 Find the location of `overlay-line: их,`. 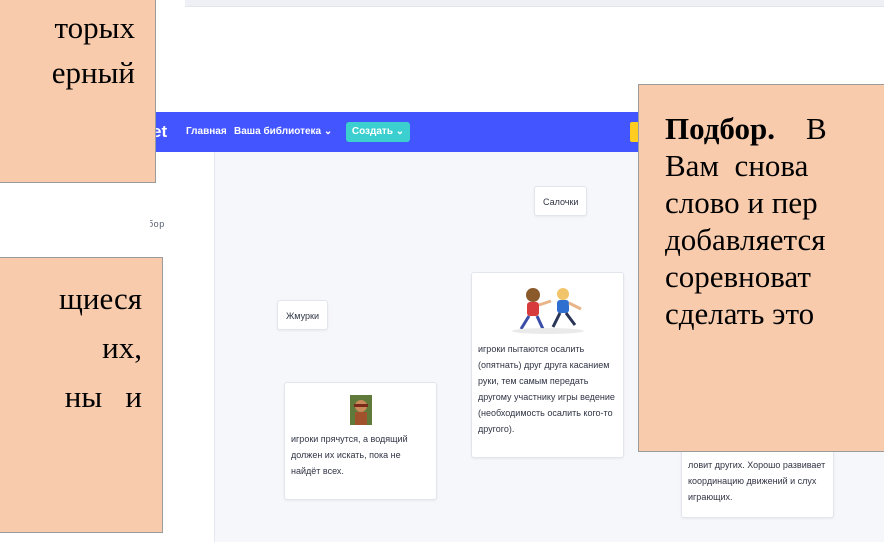

overlay-line: их, is located at coordinates (122, 347).